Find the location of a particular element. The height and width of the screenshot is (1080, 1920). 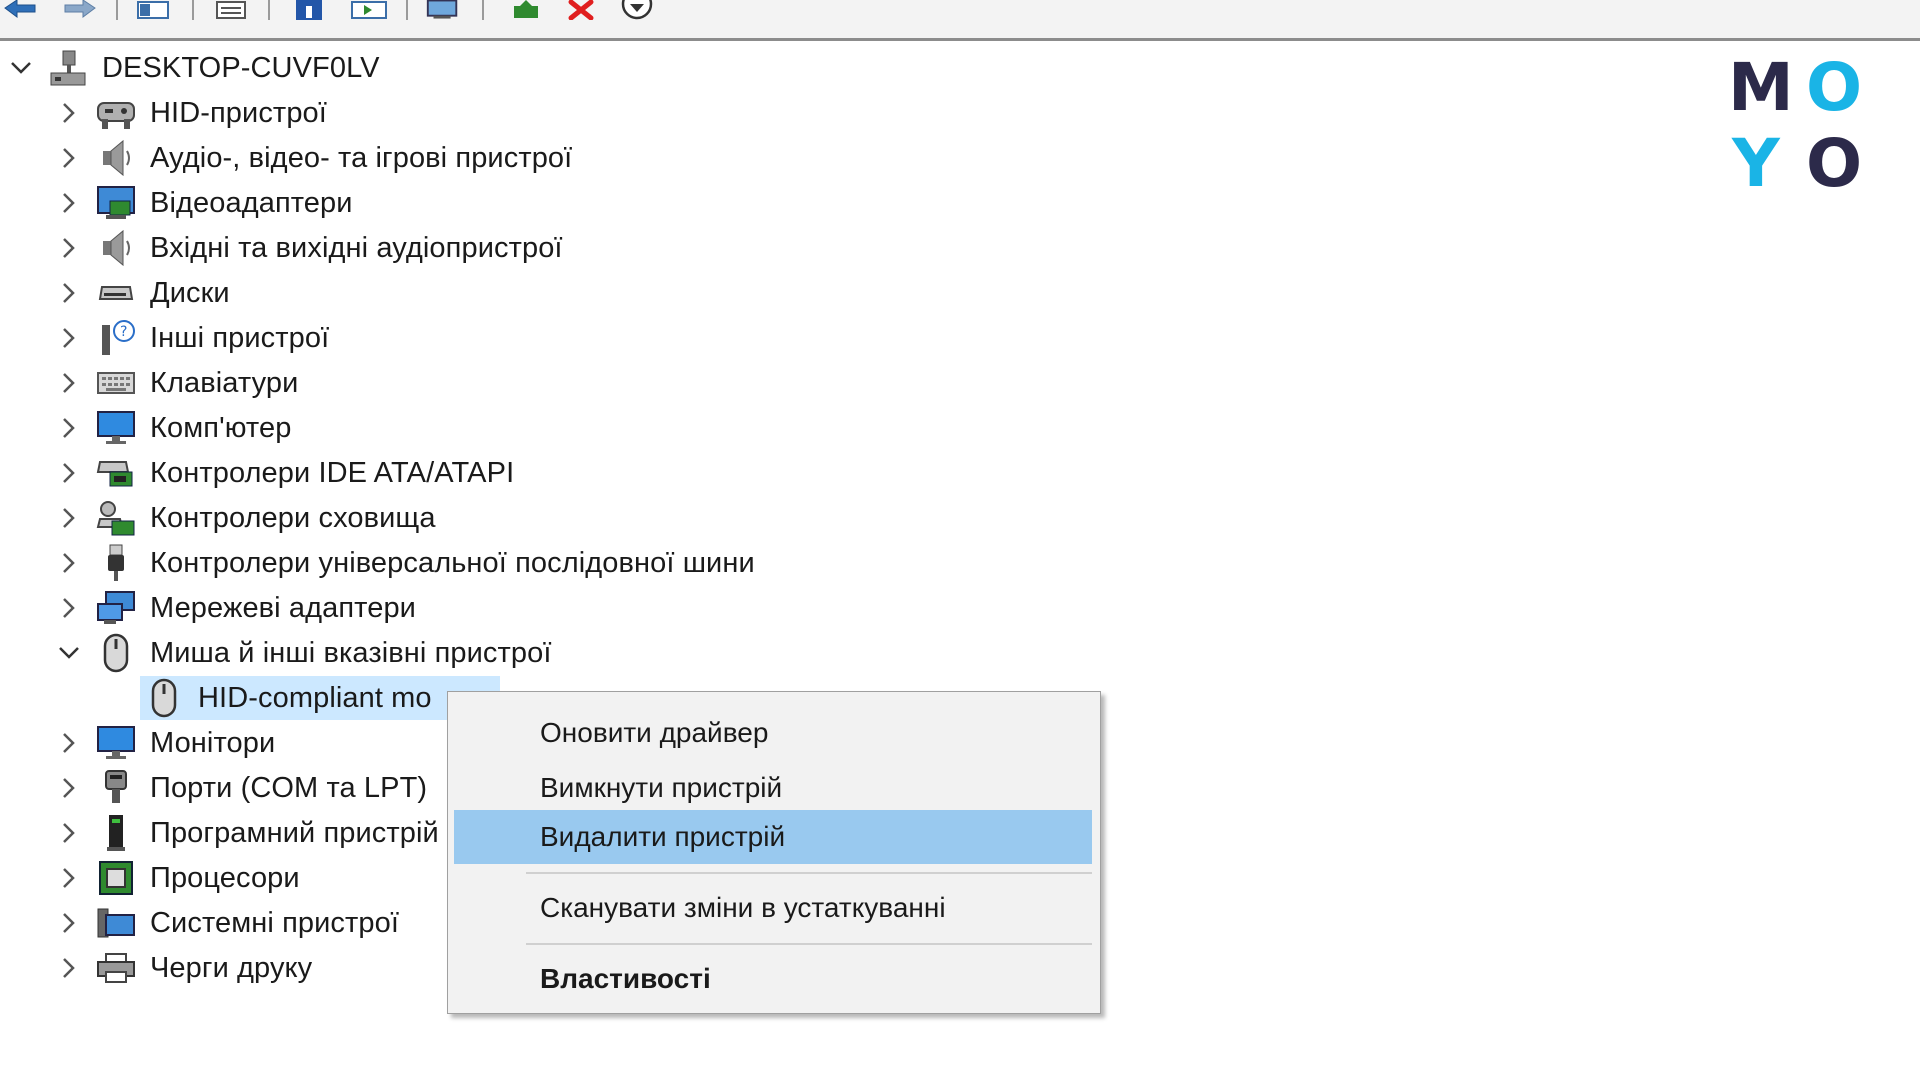

tree-item-label: Комп'ютер is located at coordinates (221, 428).